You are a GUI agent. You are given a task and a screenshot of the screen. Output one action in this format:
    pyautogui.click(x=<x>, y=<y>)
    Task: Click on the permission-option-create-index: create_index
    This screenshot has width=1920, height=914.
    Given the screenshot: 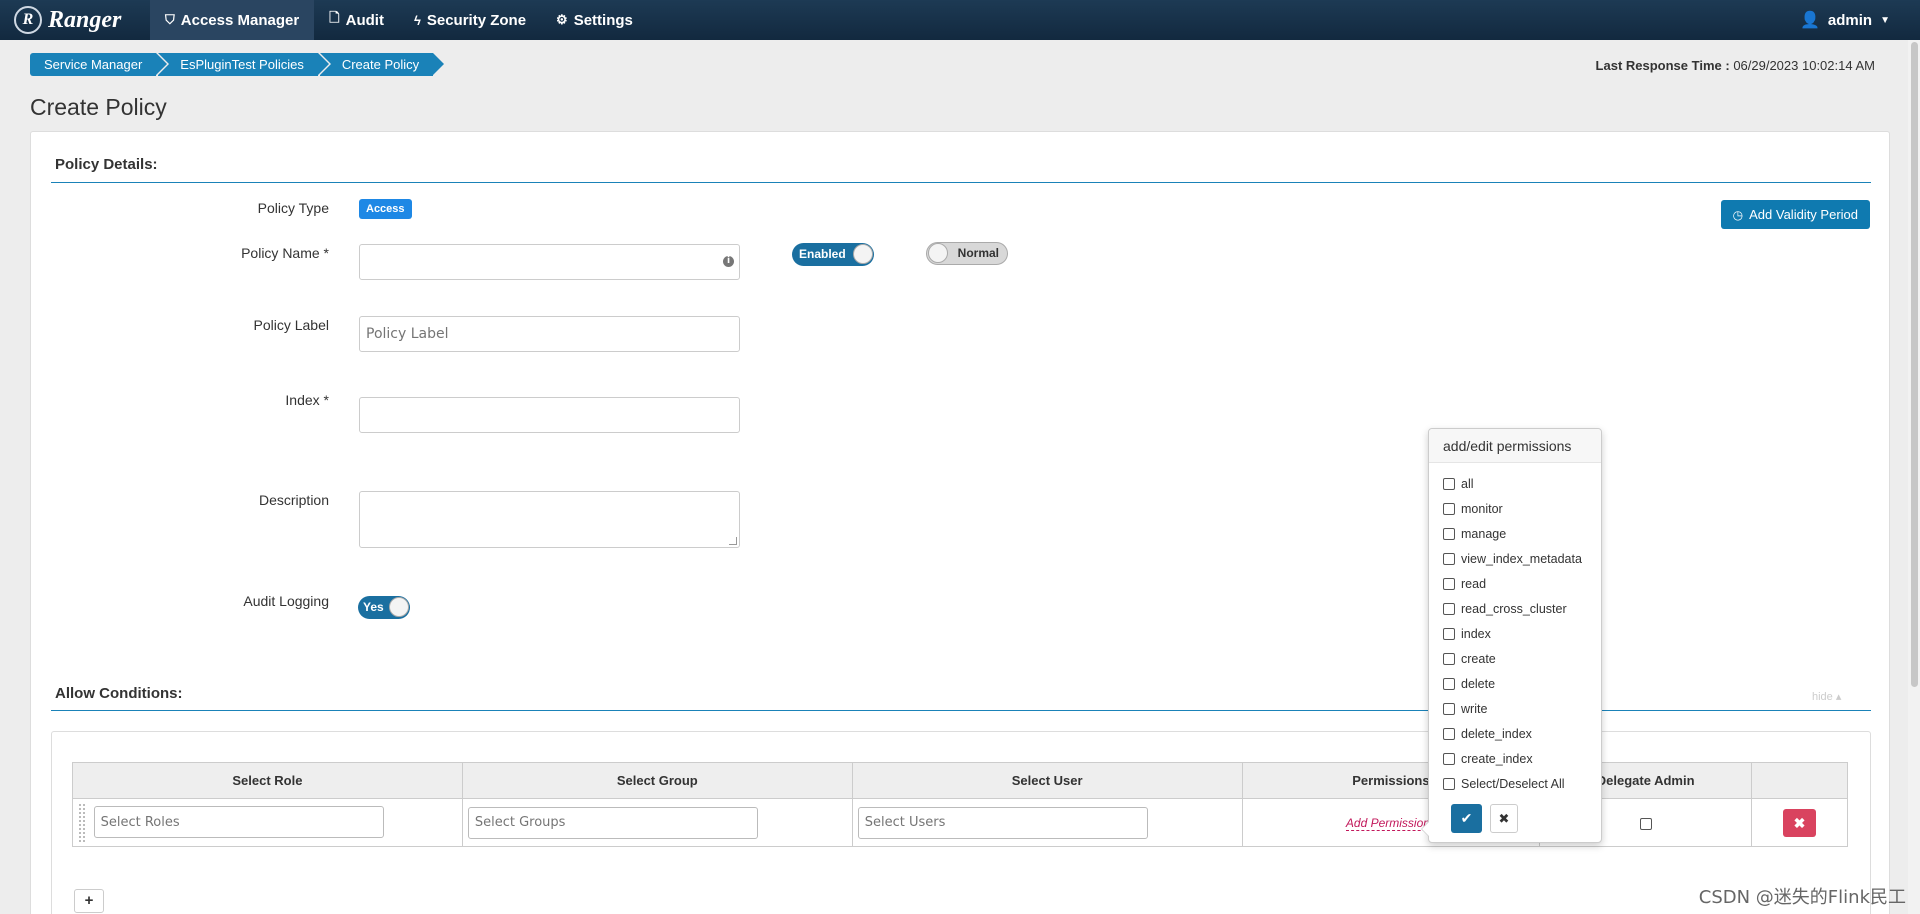 What is the action you would take?
    pyautogui.click(x=1515, y=758)
    